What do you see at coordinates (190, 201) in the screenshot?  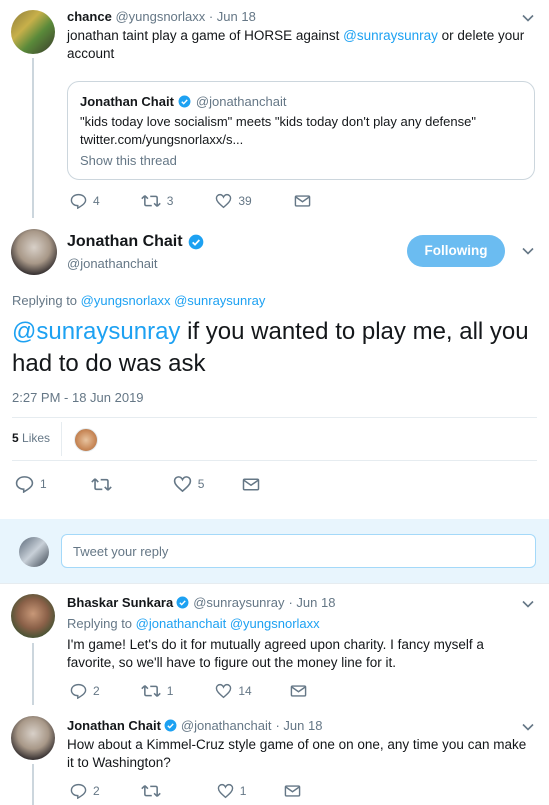 I see `tweet-actions: 4 3 39` at bounding box center [190, 201].